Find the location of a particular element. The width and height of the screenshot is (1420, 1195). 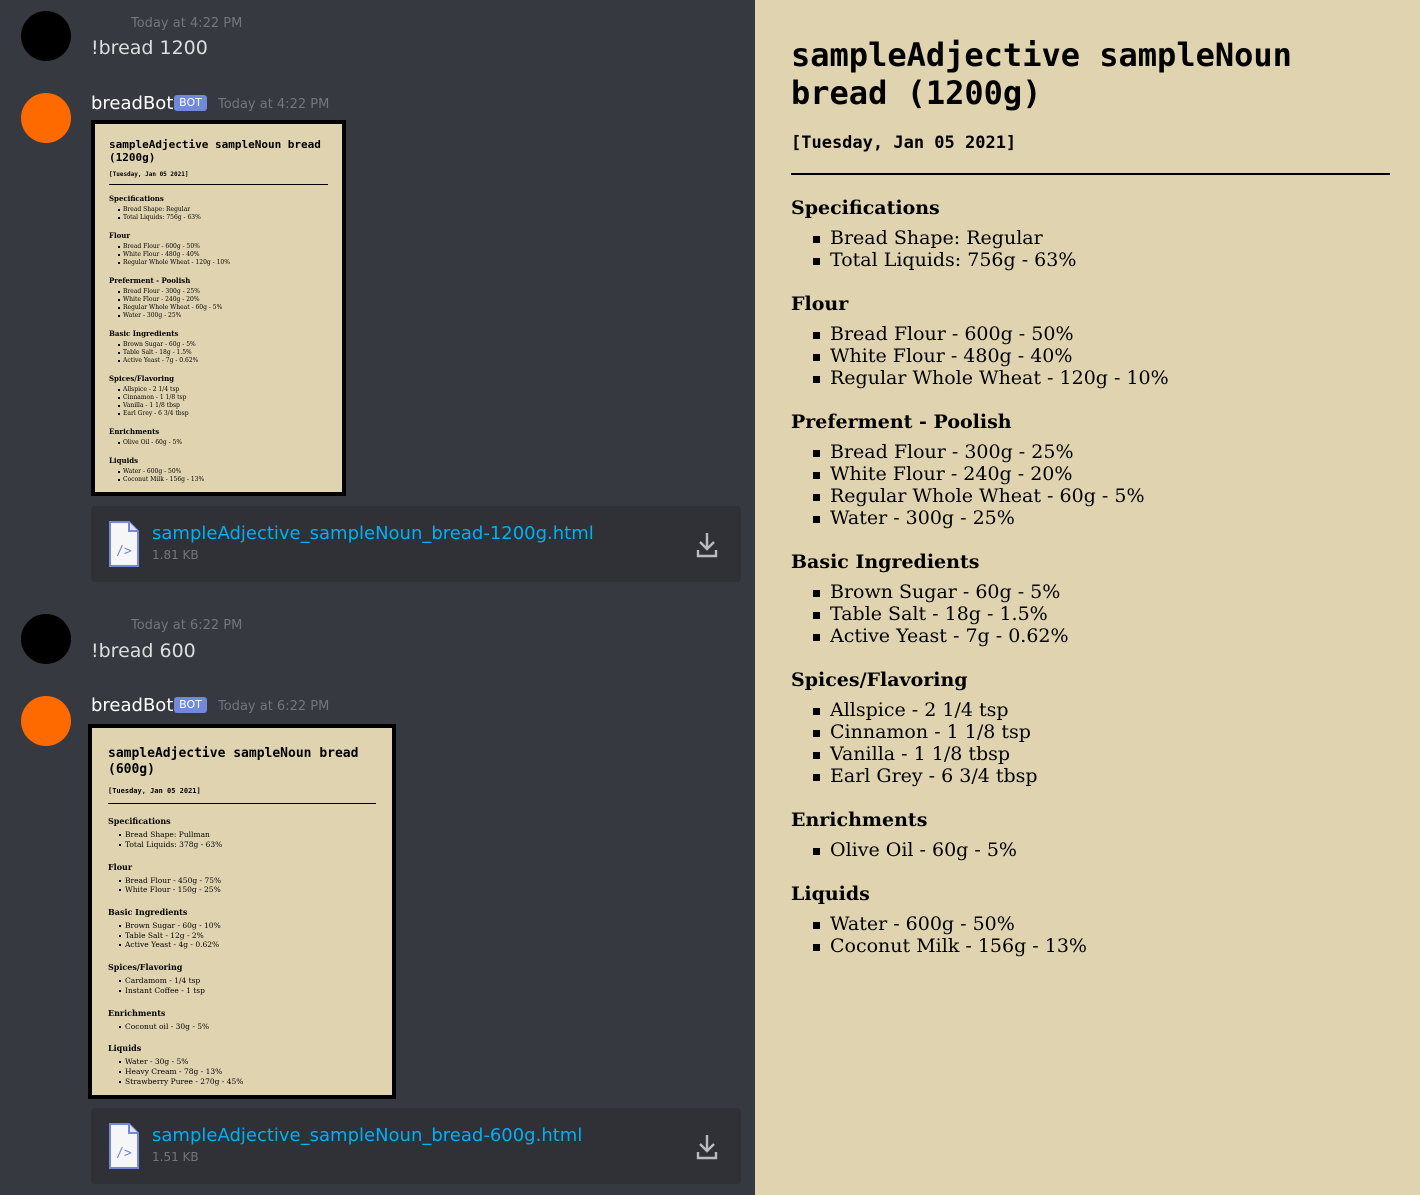

ingredient-item: Regular Whole Wheat - 60g - 5% is located at coordinates (1090, 496).